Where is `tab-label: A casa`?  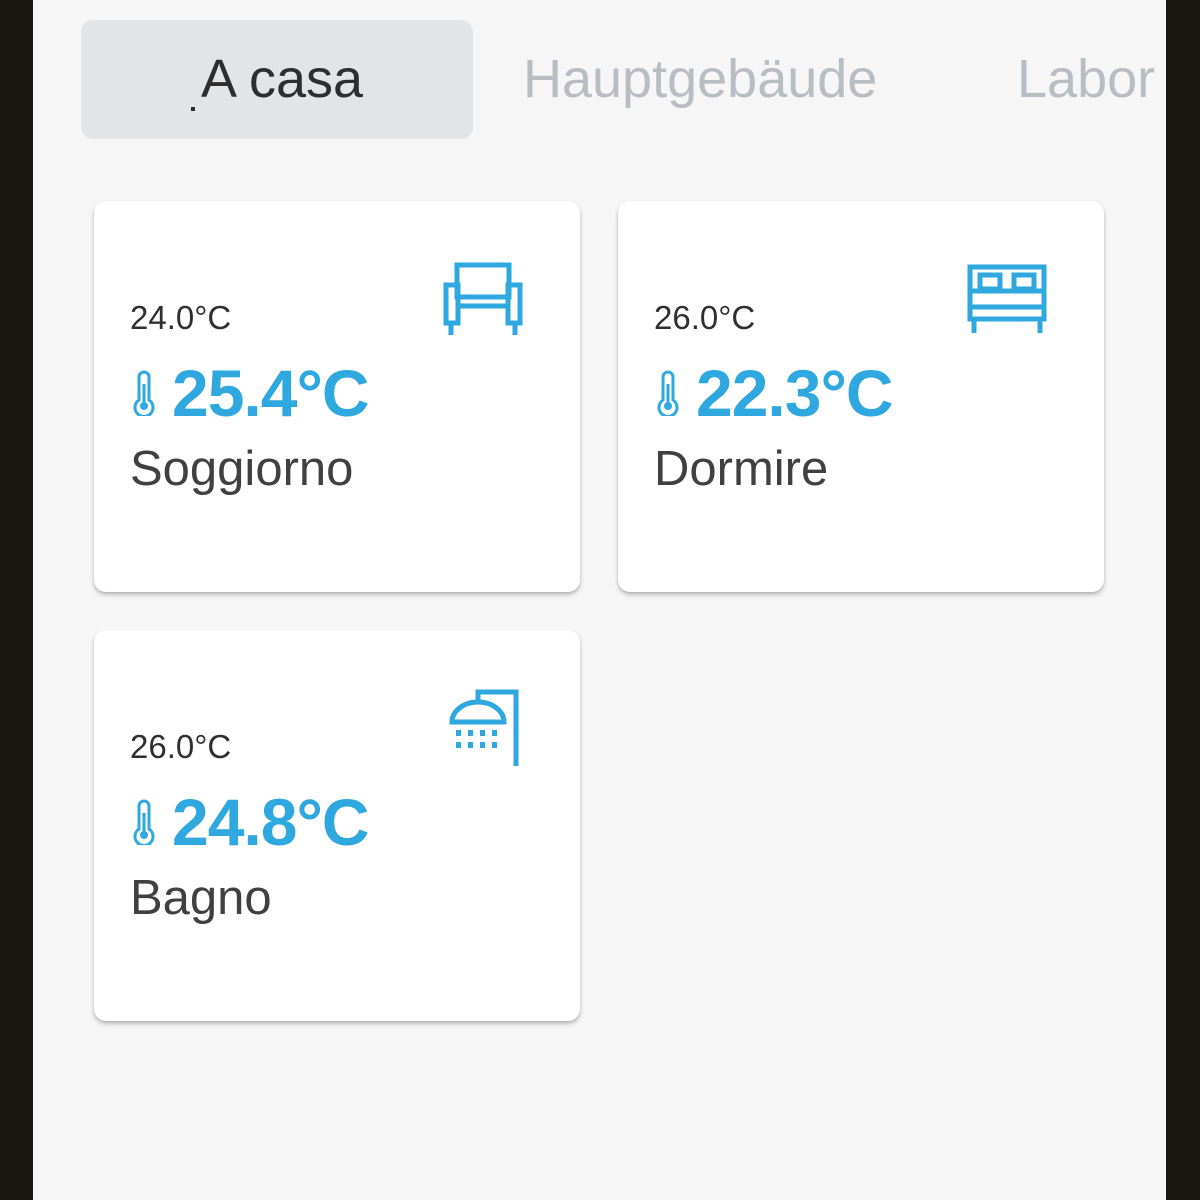
tab-label: A casa is located at coordinates (282, 79).